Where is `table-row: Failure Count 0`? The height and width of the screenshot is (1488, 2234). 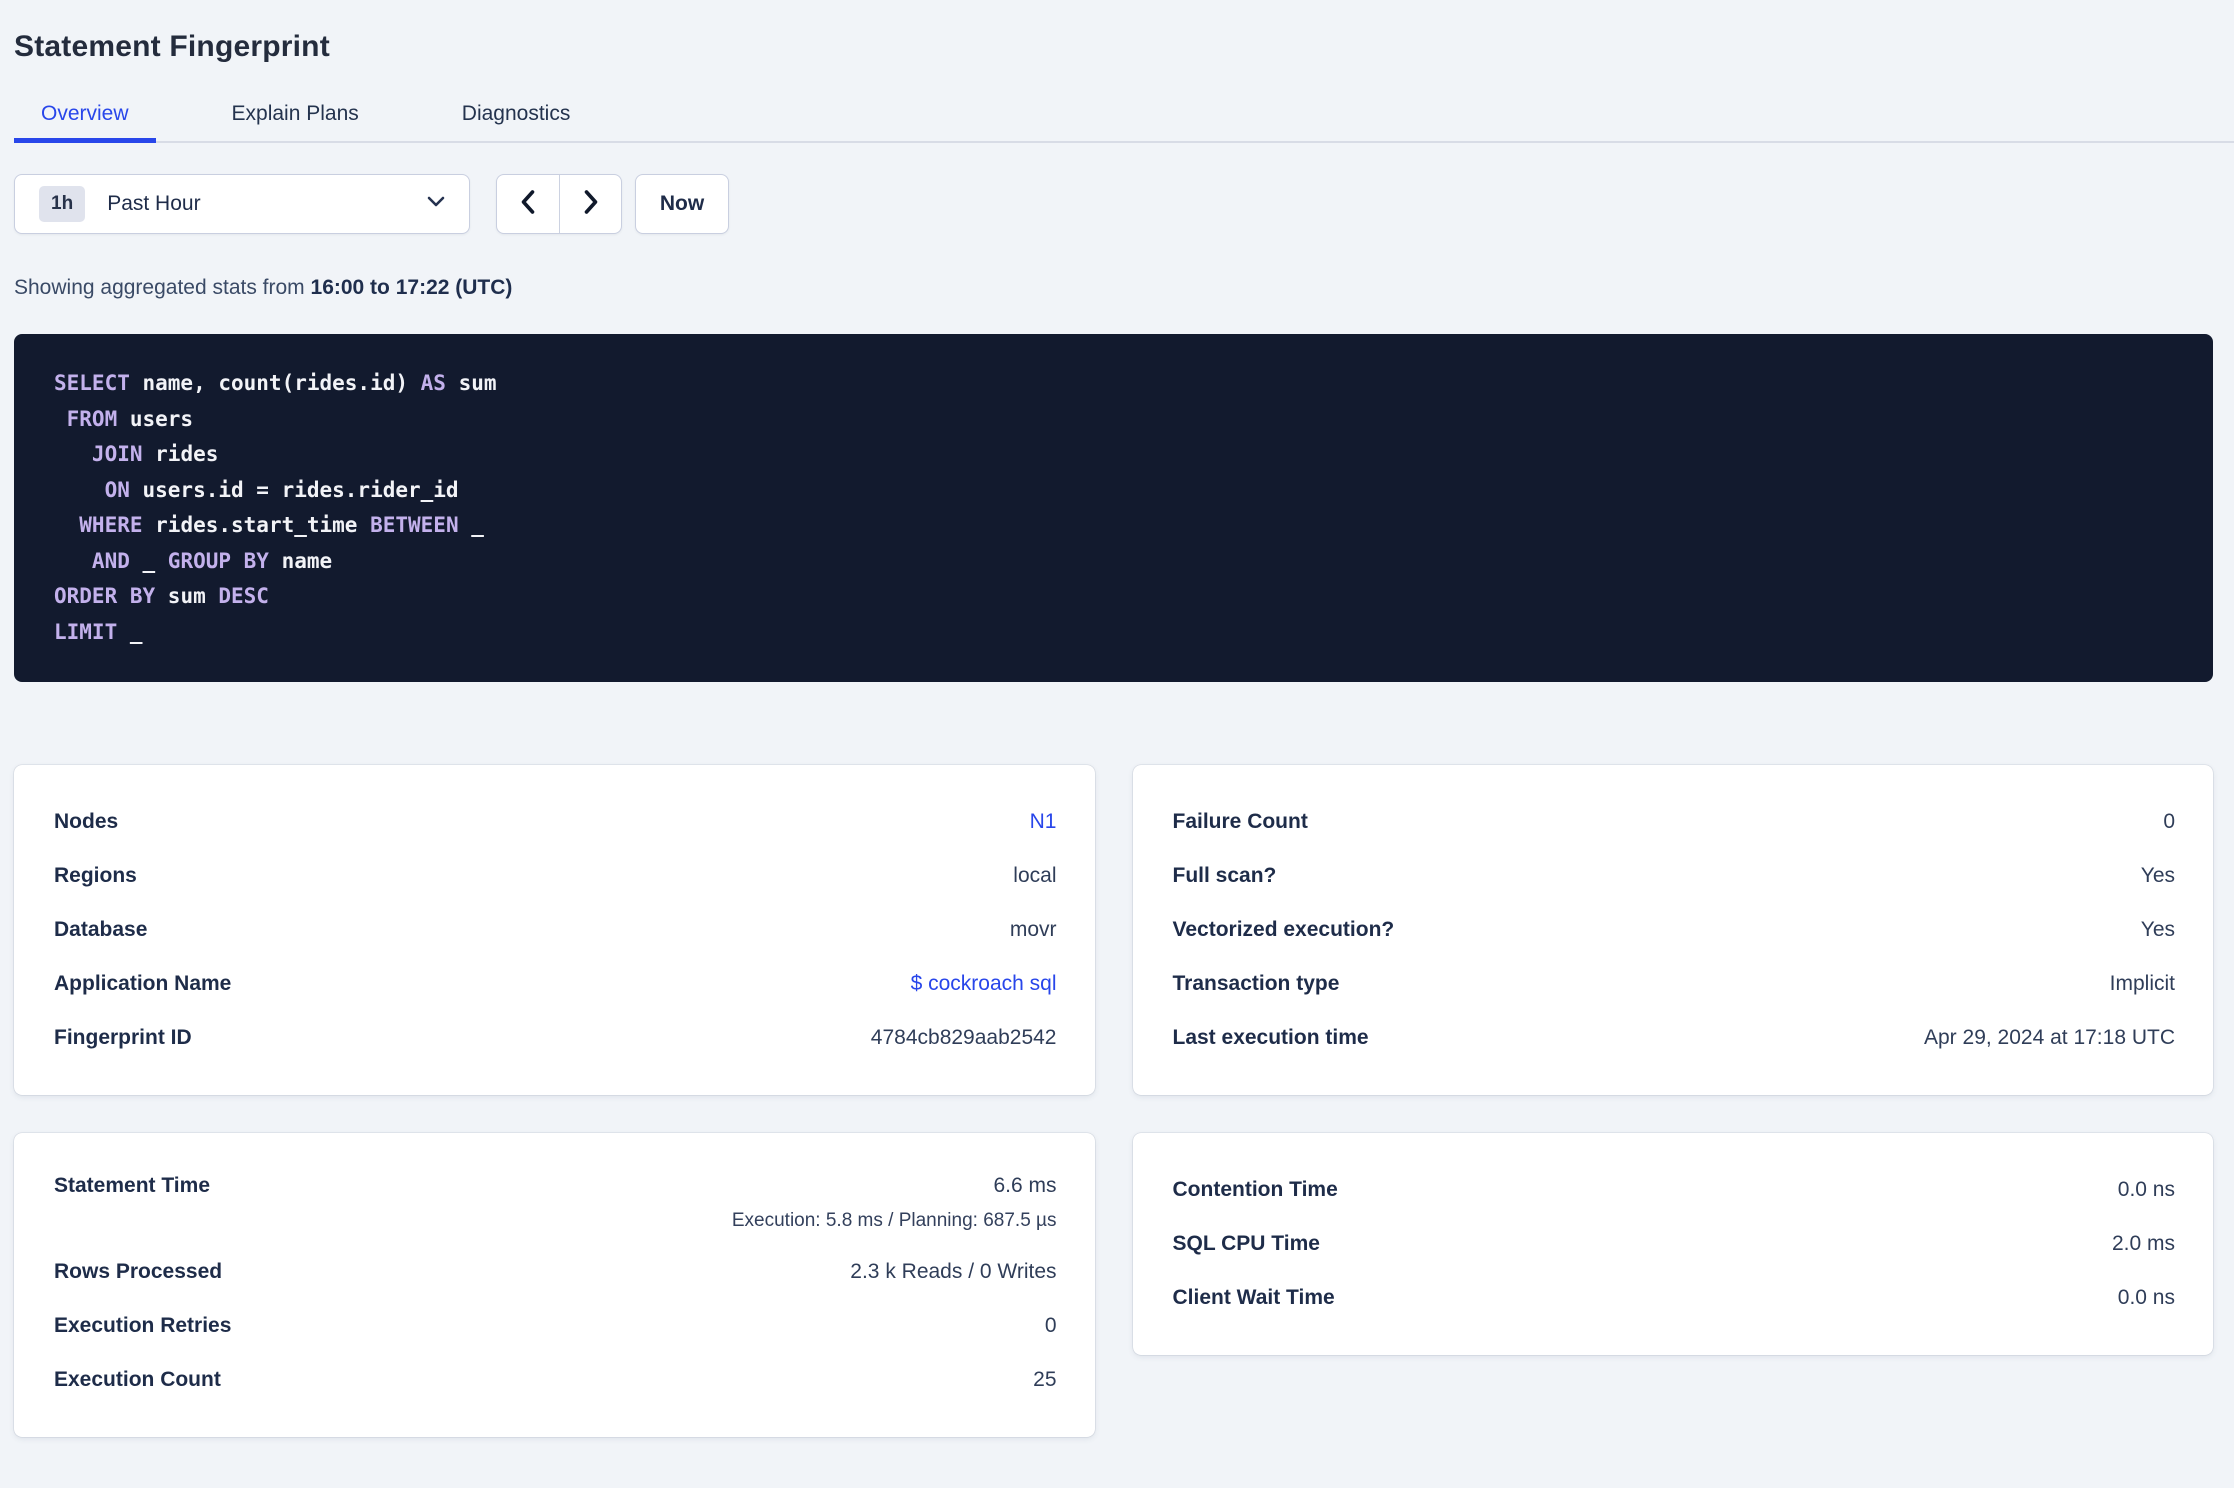 table-row: Failure Count 0 is located at coordinates (1673, 822).